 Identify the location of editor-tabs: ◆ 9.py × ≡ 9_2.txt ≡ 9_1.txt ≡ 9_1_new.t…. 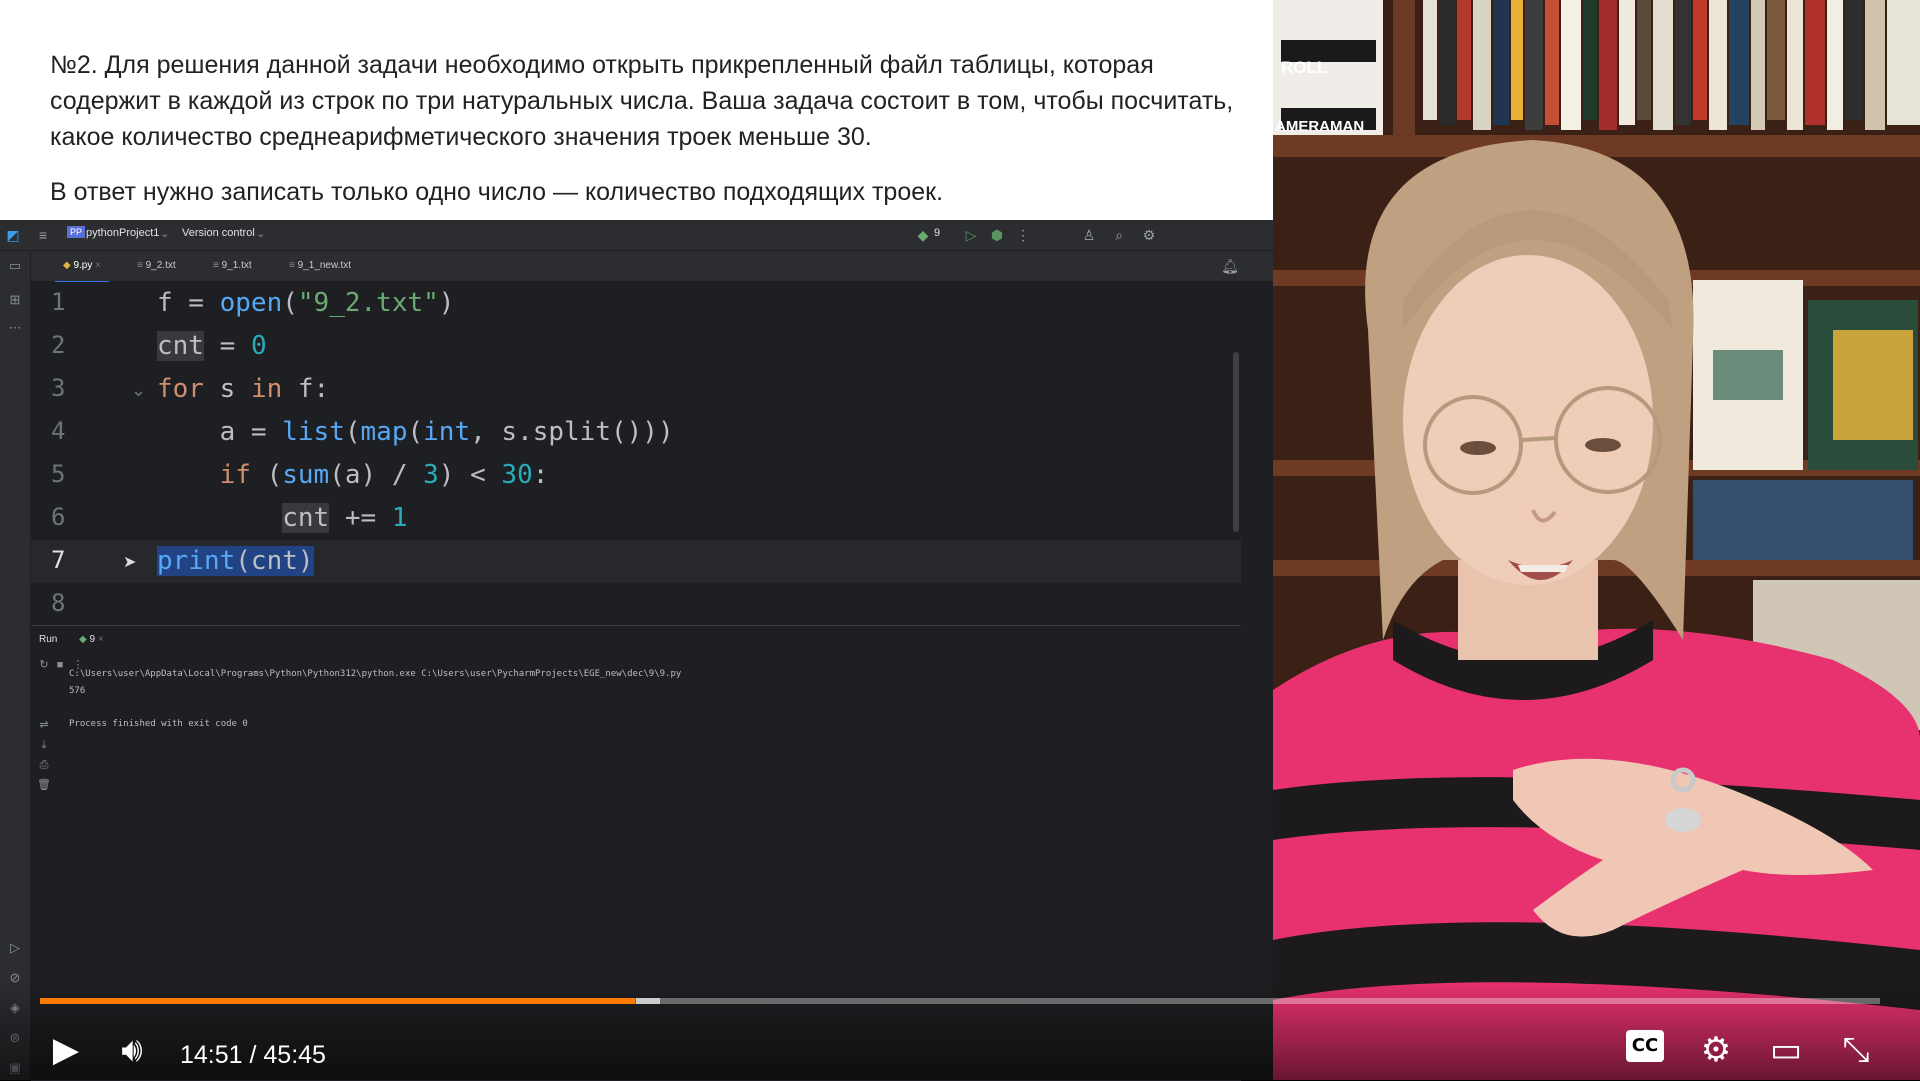
(652, 267).